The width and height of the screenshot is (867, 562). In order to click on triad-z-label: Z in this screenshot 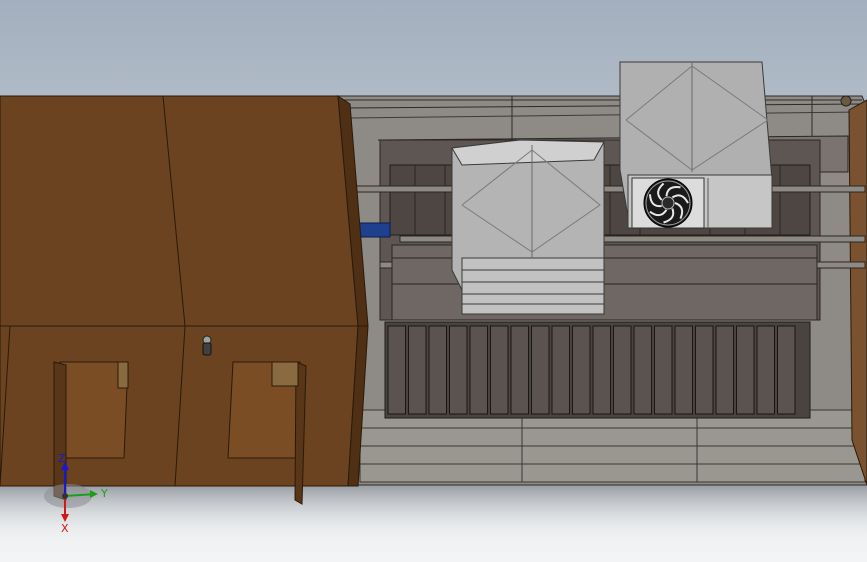, I will do `click(62, 458)`.